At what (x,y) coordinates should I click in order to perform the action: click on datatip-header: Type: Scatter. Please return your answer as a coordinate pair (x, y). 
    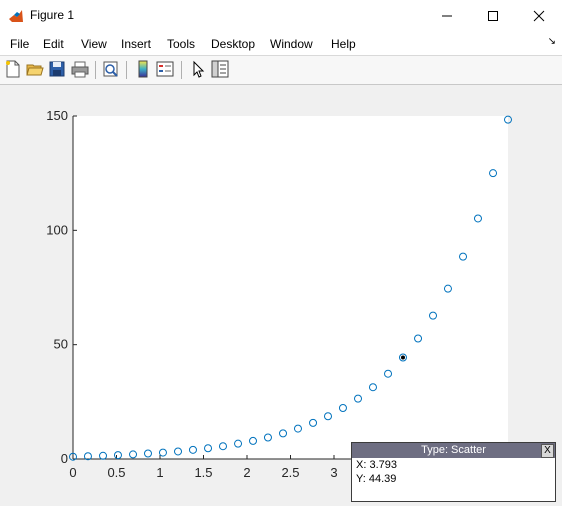
    Looking at the image, I should click on (453, 450).